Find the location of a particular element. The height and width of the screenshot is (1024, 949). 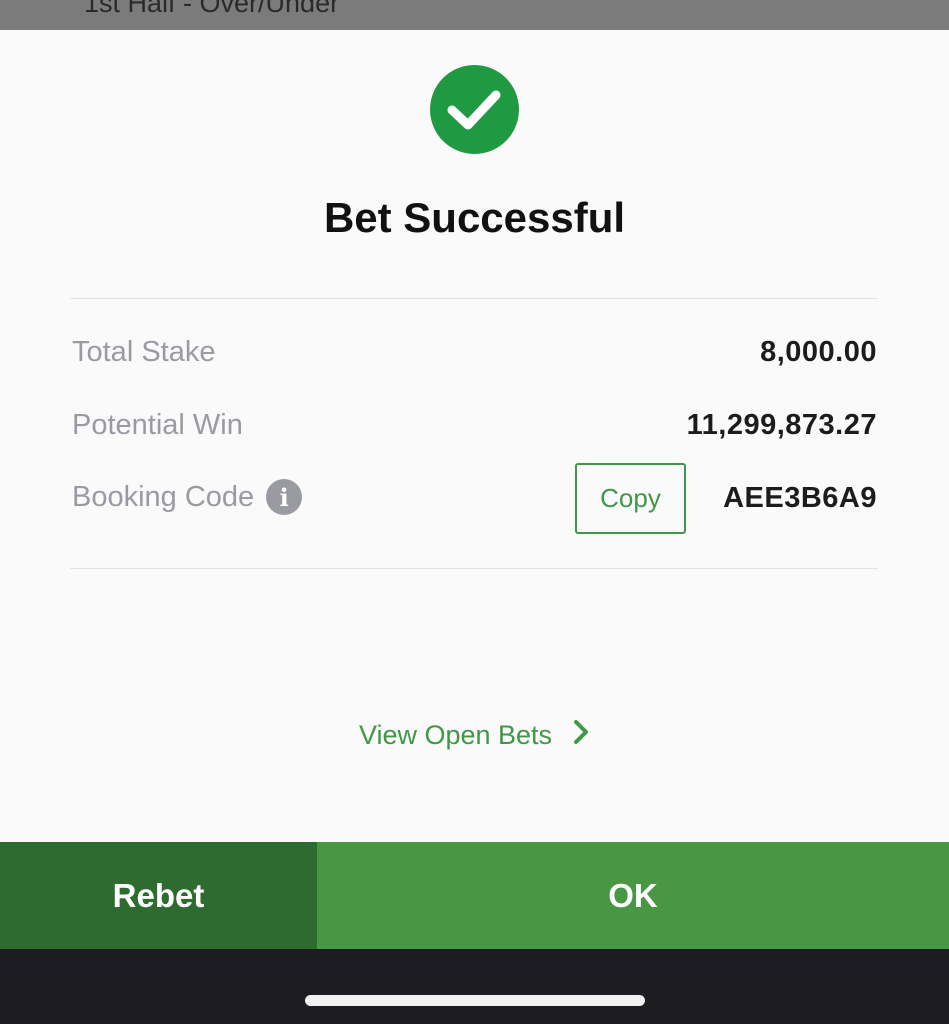

total-stake-label: Total Stake is located at coordinates (144, 352).